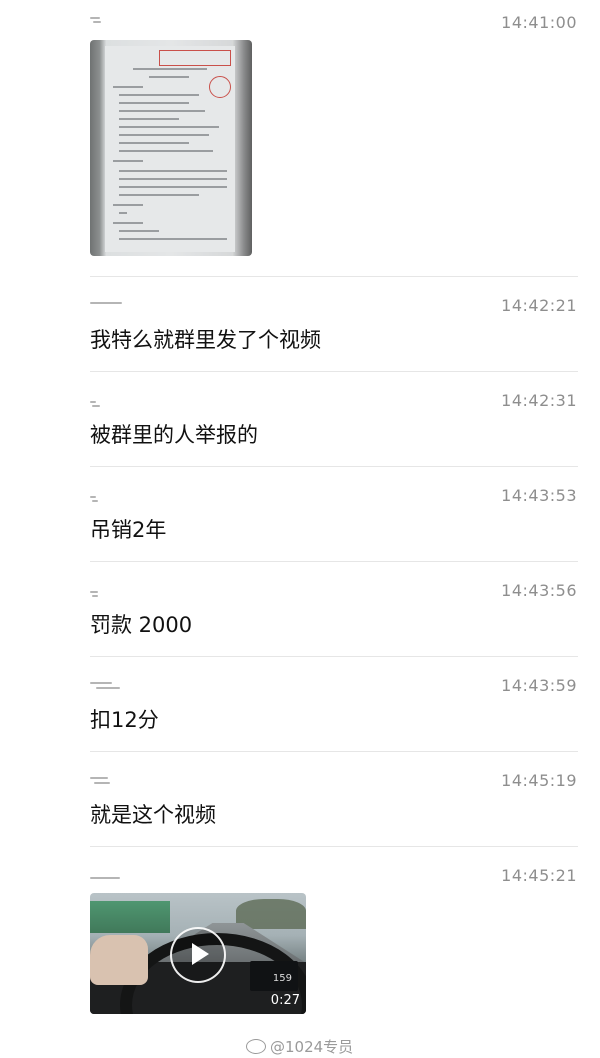  What do you see at coordinates (312, 1047) in the screenshot?
I see `watermark-text: @1024专员` at bounding box center [312, 1047].